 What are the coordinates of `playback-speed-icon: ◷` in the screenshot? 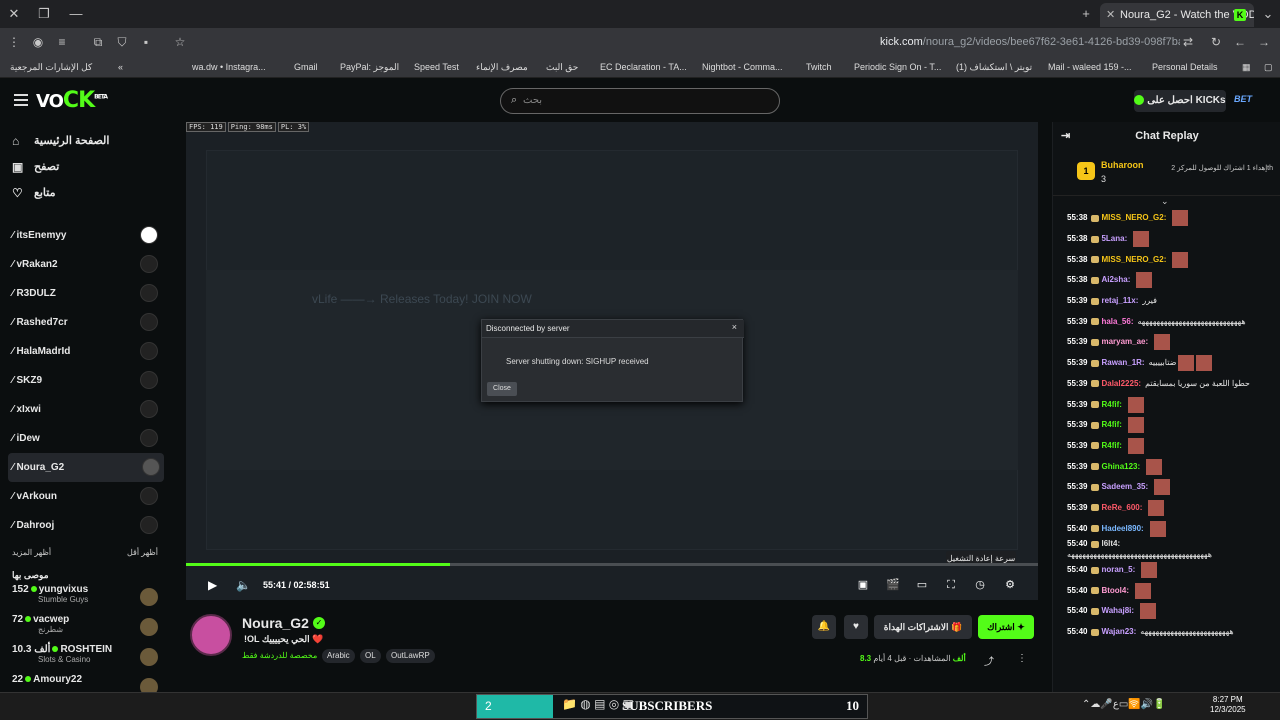 It's located at (980, 585).